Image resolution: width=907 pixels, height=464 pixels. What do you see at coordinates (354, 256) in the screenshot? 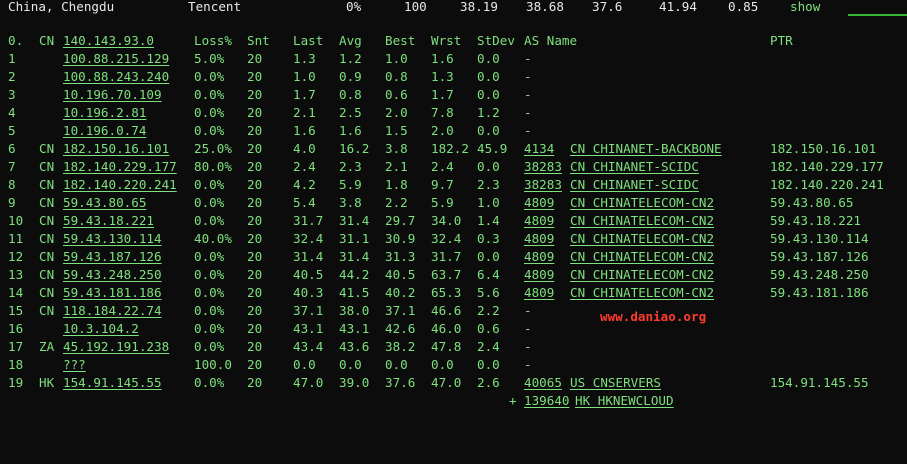
I see `hop-avg: 31.4` at bounding box center [354, 256].